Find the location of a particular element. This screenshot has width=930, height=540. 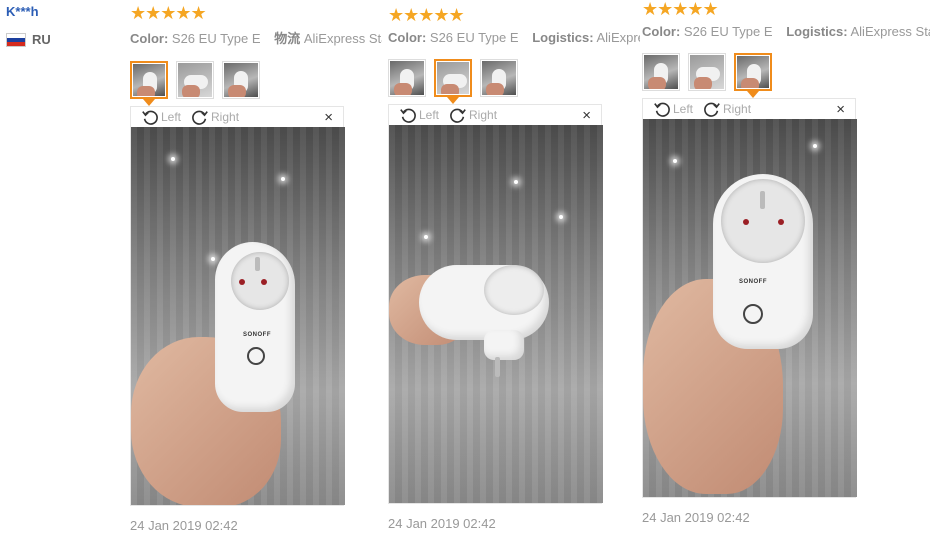

logistics-value: AliExpress Stan is located at coordinates (890, 31).